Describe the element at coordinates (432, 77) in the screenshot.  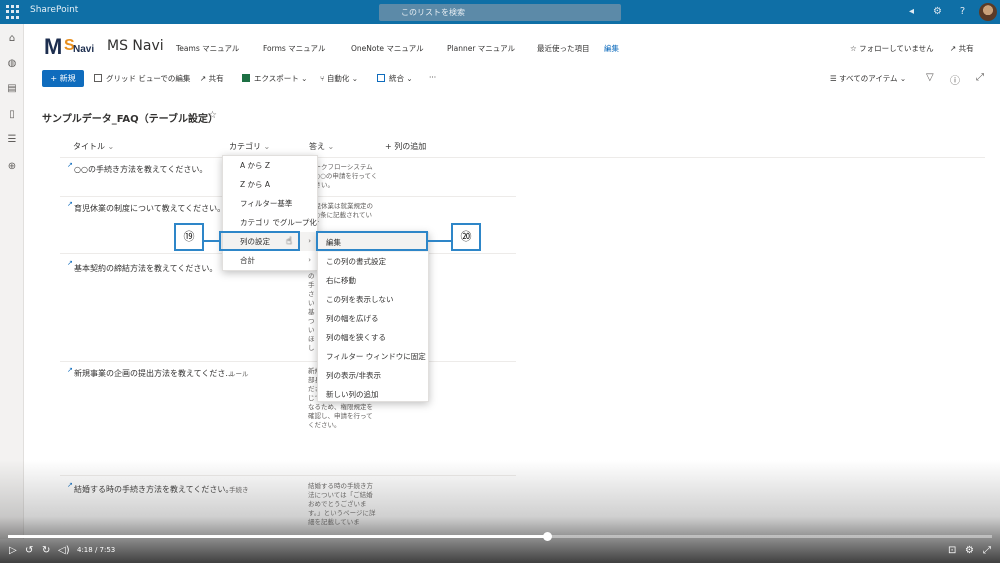
I see `more-button: ···` at that location.